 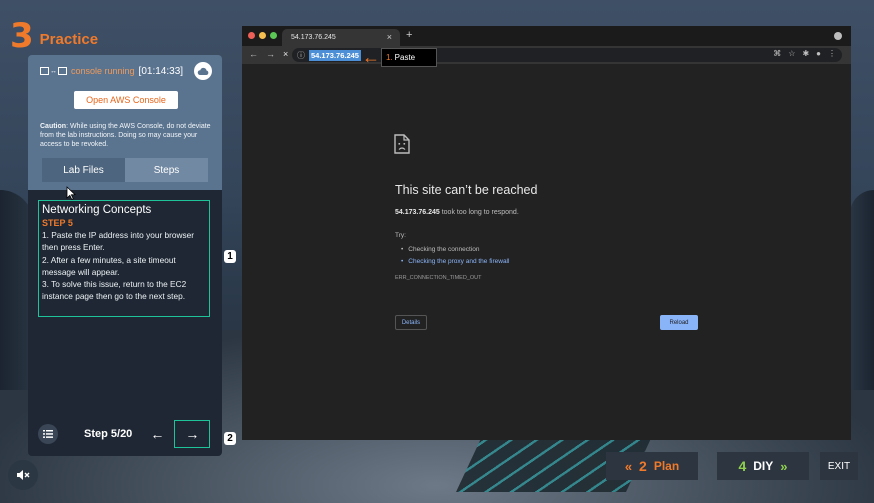 I want to click on exit-button: EXIT, so click(x=839, y=466).